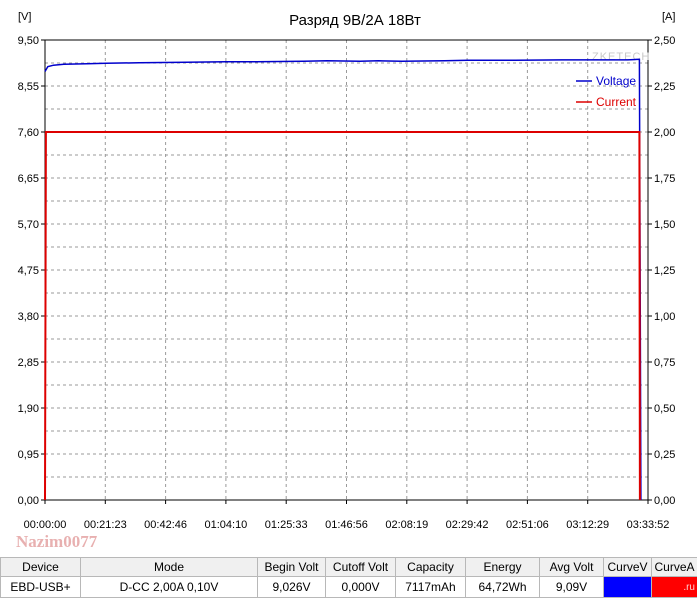 This screenshot has width=697, height=614. What do you see at coordinates (57, 541) in the screenshot?
I see `author-nickname: Nazim0077` at bounding box center [57, 541].